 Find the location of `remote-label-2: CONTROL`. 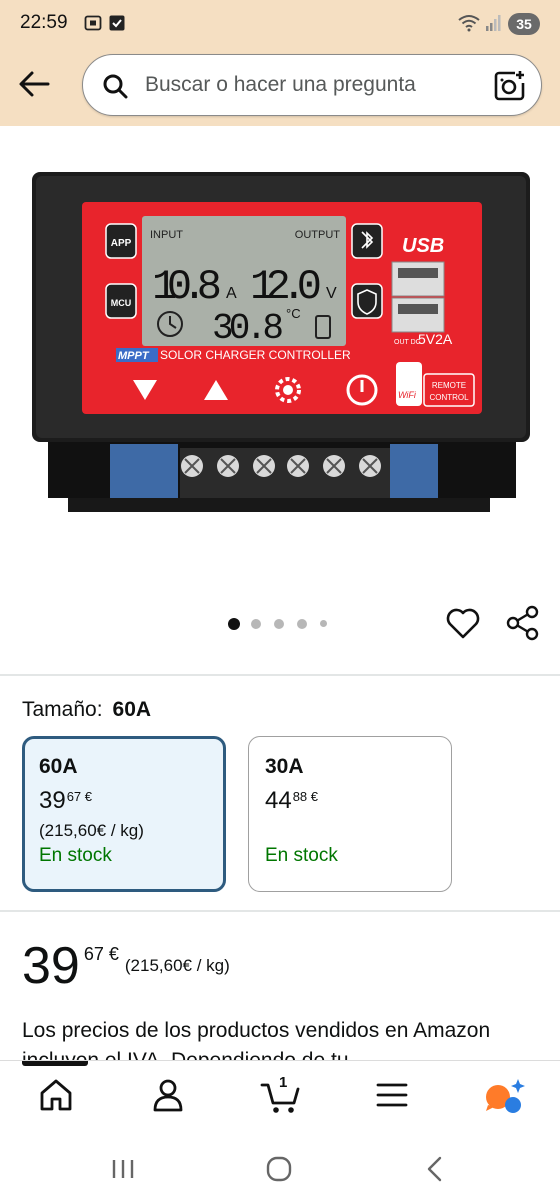

remote-label-2: CONTROL is located at coordinates (449, 397).